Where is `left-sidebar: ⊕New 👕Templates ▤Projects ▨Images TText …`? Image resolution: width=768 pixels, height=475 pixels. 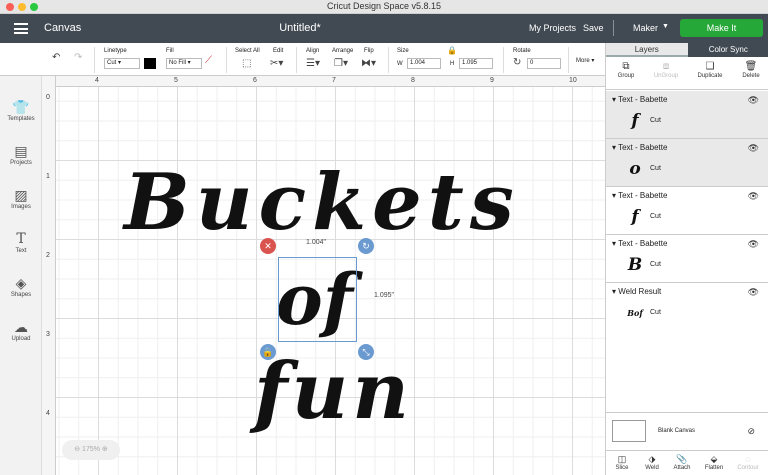
left-sidebar: ⊕New 👕Templates ▤Projects ▨Images TText … is located at coordinates (21, 259).